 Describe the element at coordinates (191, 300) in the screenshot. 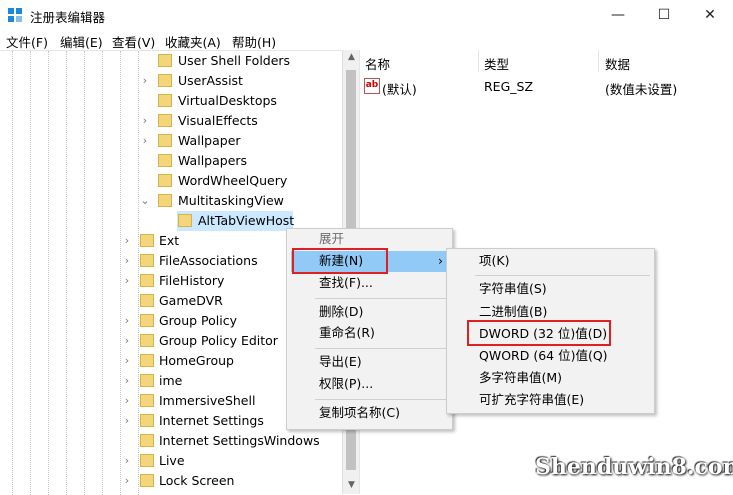

I see `tree-node-label: GameDVR` at that location.